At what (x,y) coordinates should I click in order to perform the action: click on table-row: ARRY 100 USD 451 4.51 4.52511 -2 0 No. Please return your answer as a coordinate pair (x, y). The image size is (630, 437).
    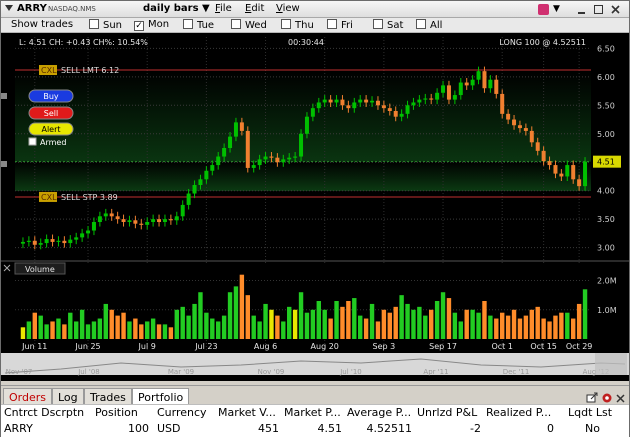
    Looking at the image, I should click on (315, 429).